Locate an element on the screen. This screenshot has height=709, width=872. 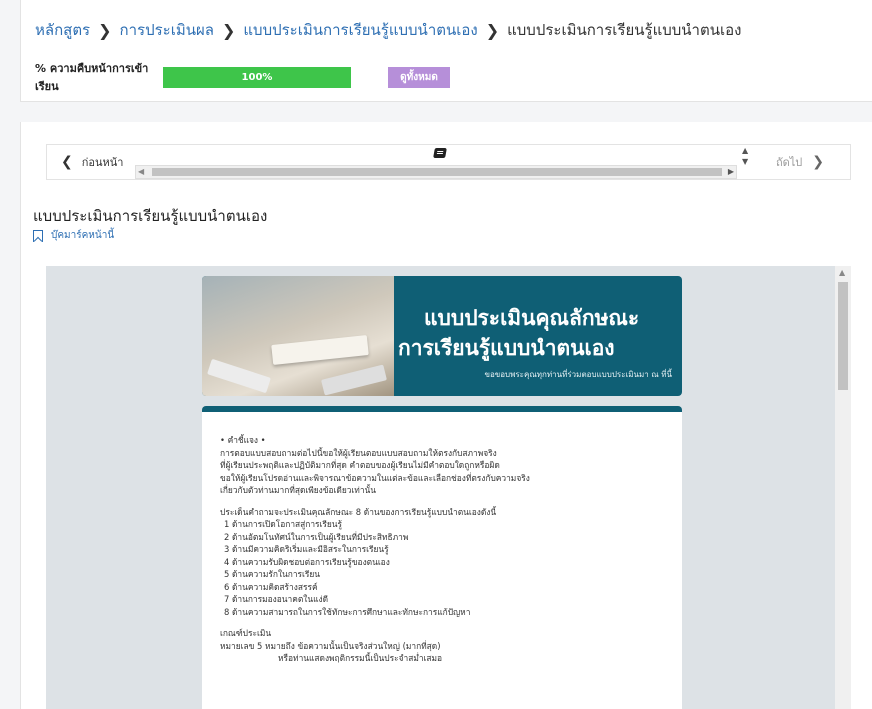
page-title: แบบประเมินการเรียนรู้แบบนำตนเอง is located at coordinates (150, 216).